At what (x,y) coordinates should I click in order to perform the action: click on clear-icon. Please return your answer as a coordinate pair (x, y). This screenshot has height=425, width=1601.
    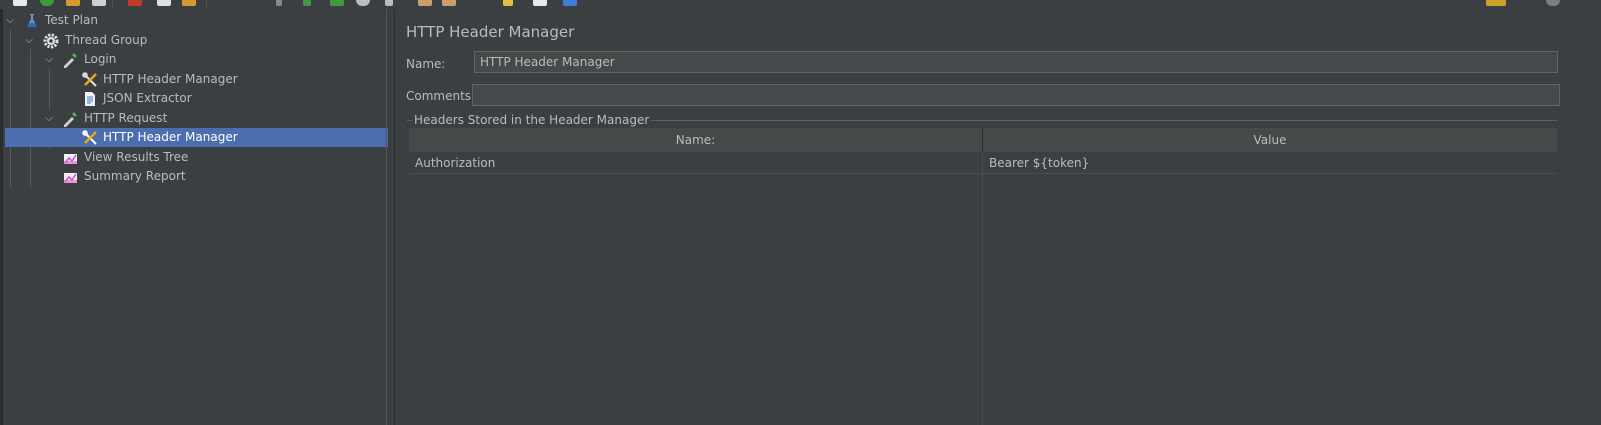
    Looking at the image, I should click on (425, 3).